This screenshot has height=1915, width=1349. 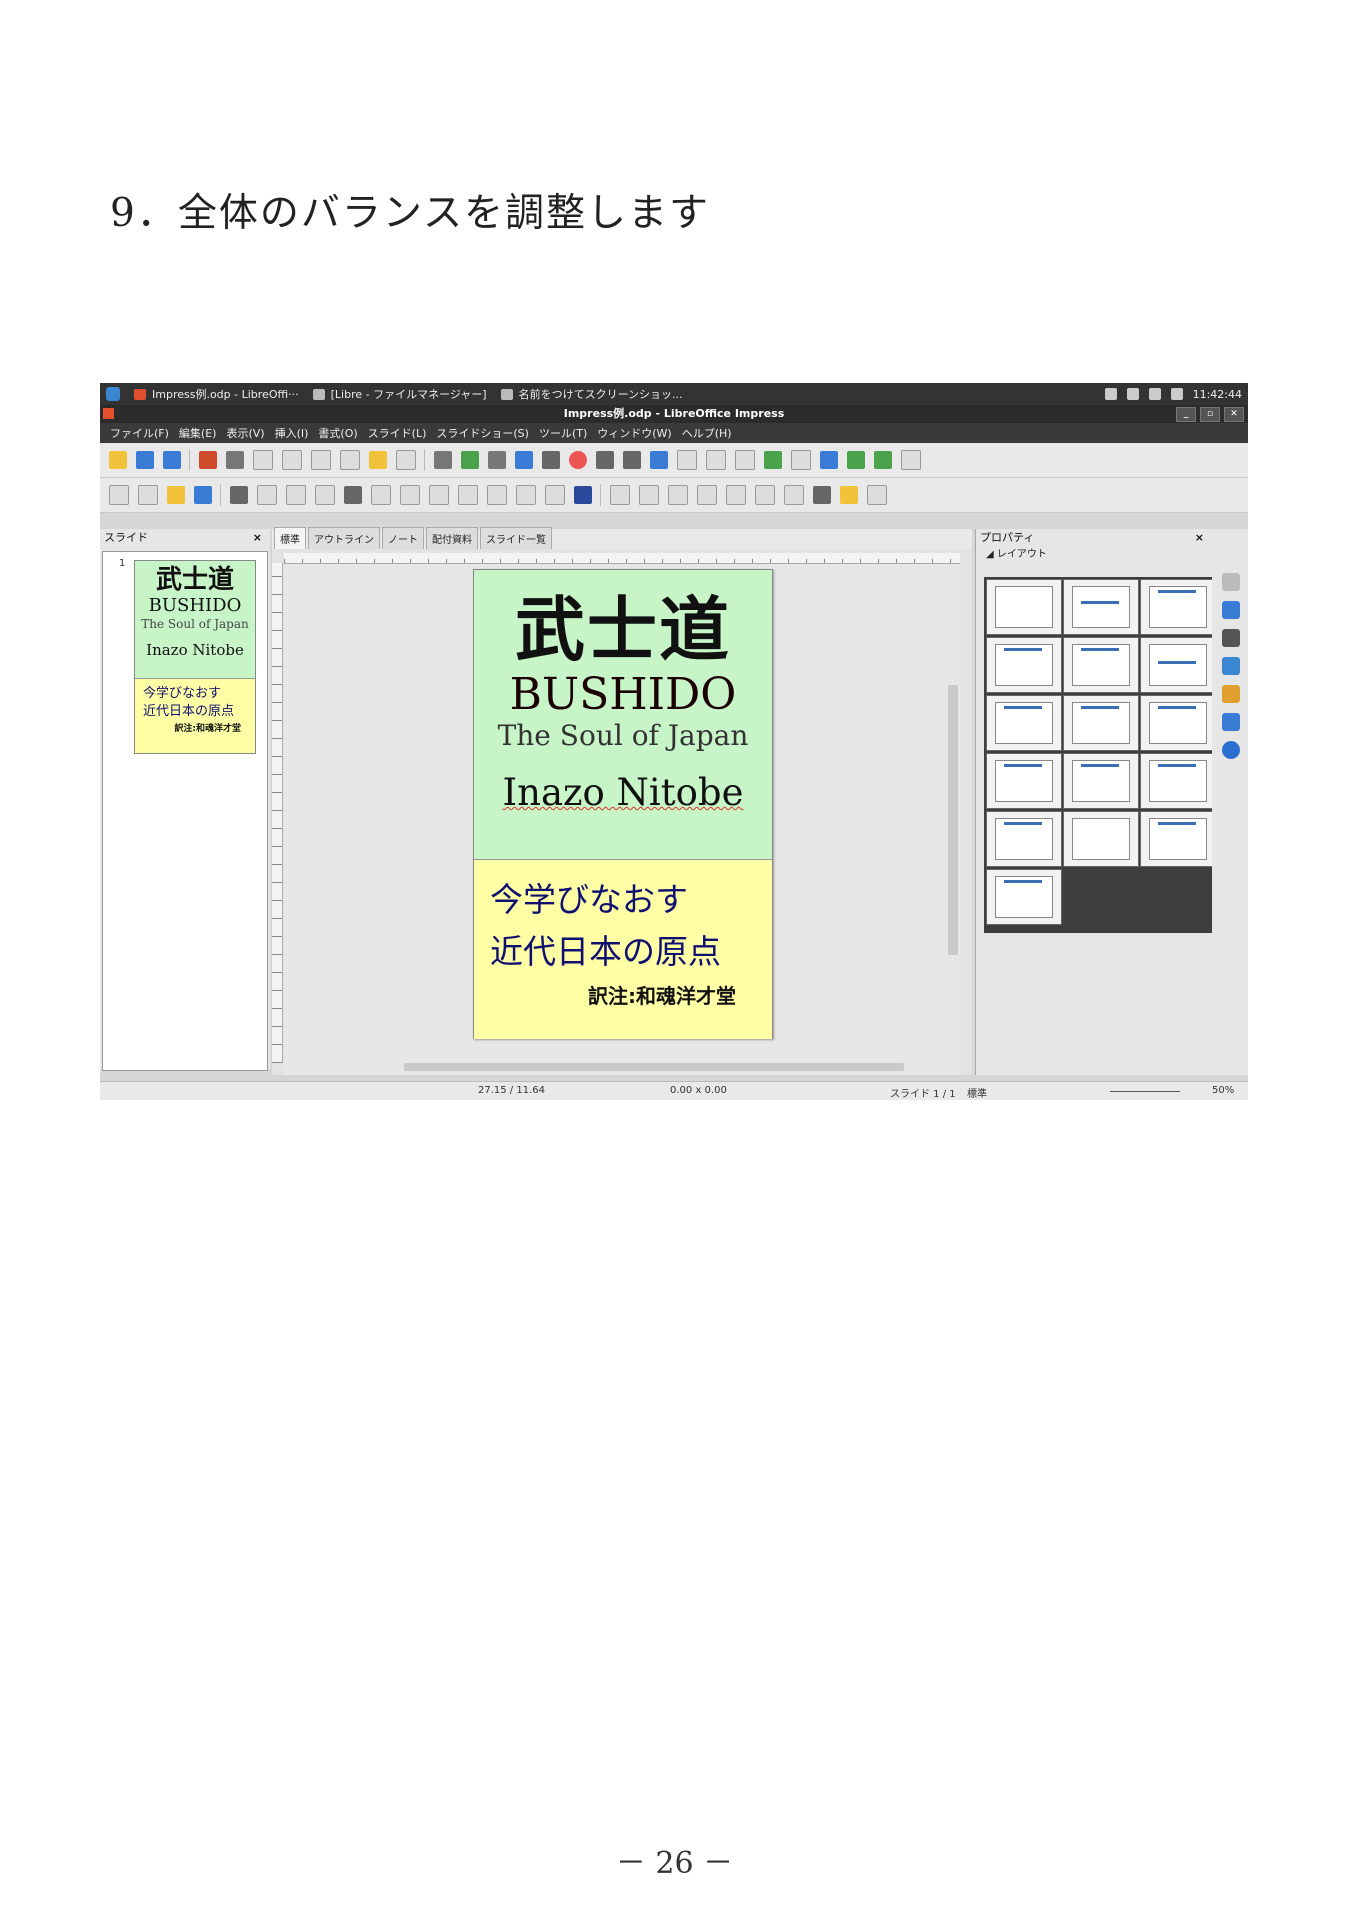 What do you see at coordinates (203, 495) in the screenshot?
I see `fill-color-icon` at bounding box center [203, 495].